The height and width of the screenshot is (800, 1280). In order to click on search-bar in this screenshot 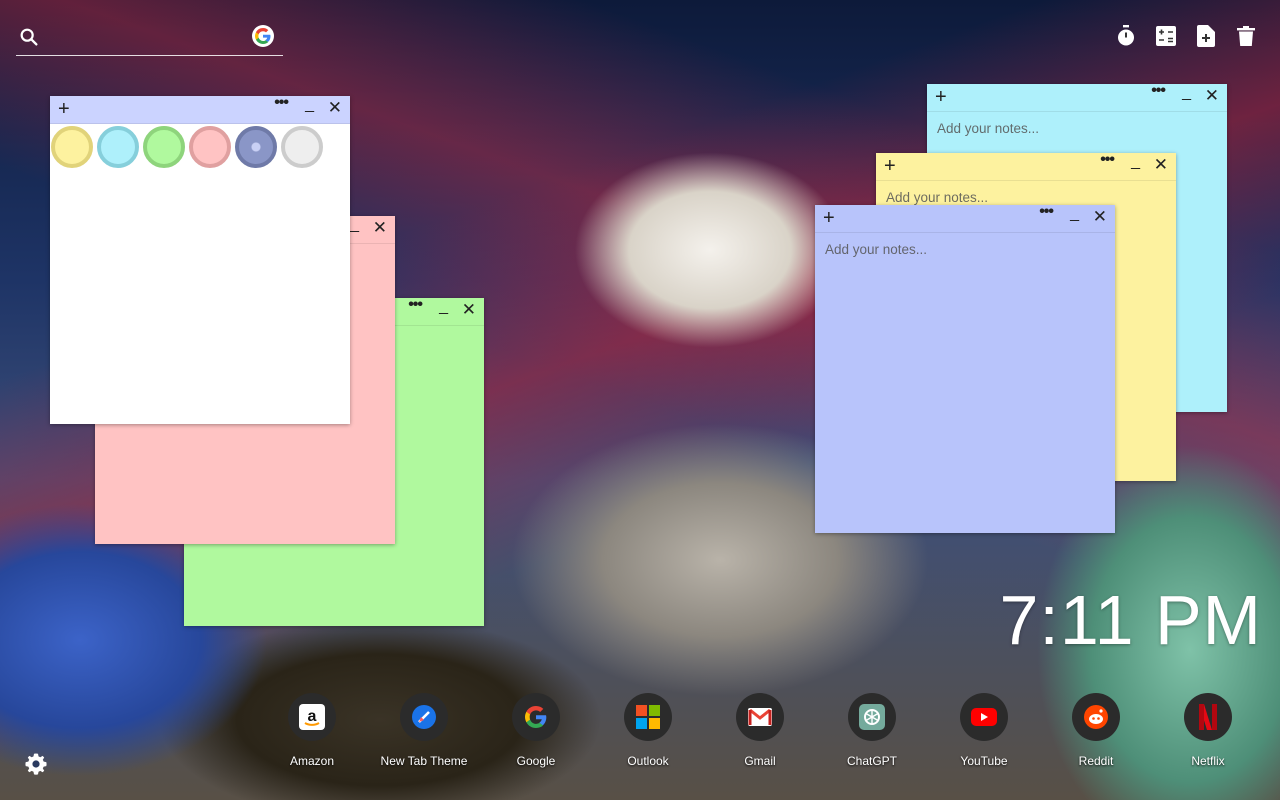, I will do `click(149, 38)`.